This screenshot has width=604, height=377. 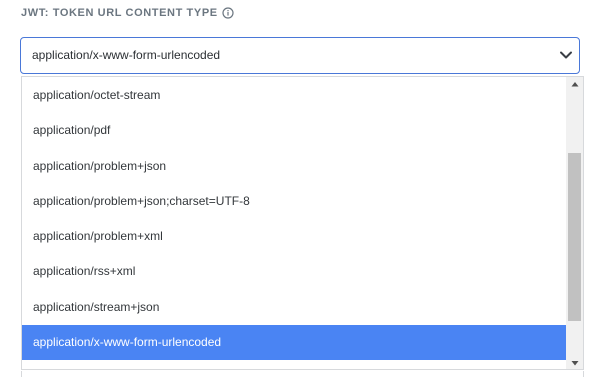 I want to click on dropdown-option: application/problem+json, so click(x=294, y=166).